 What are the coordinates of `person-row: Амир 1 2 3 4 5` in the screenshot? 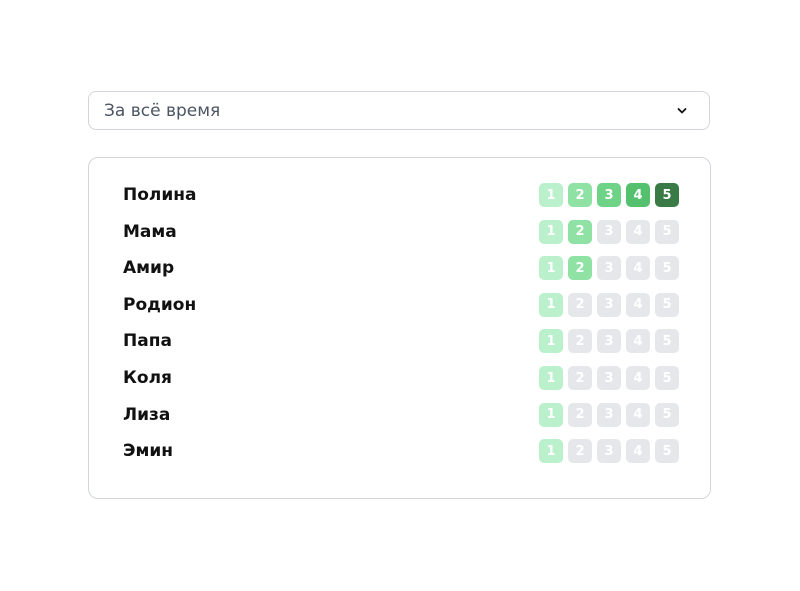 It's located at (401, 268).